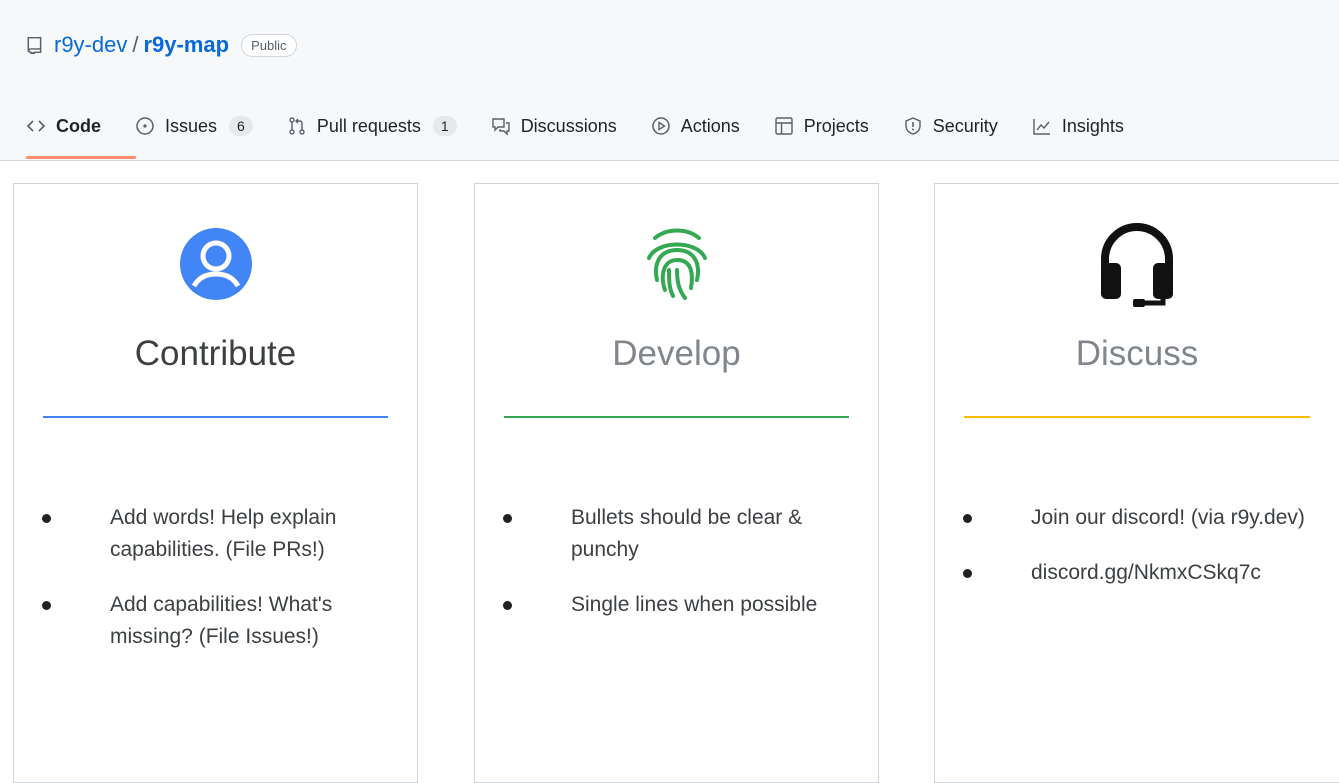 The image size is (1339, 783). I want to click on tab-code: Code, so click(63, 126).